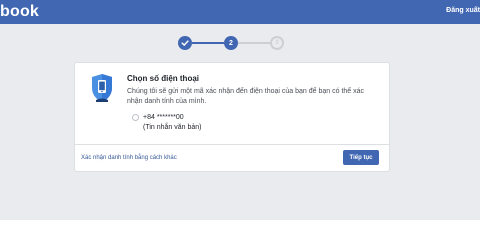  I want to click on progress-stepper: 2 3, so click(231, 43).